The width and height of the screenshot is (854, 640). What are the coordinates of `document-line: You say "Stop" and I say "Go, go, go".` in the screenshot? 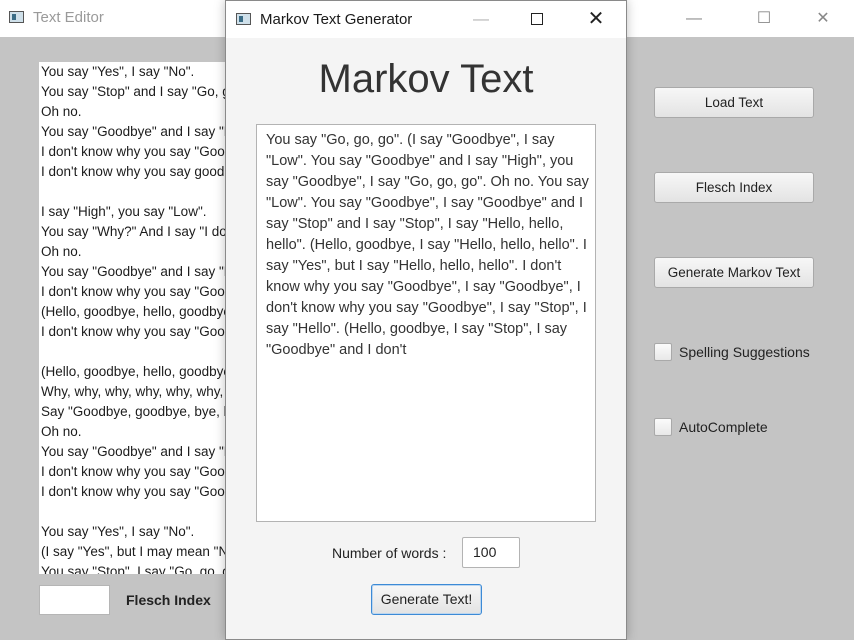 It's located at (140, 91).